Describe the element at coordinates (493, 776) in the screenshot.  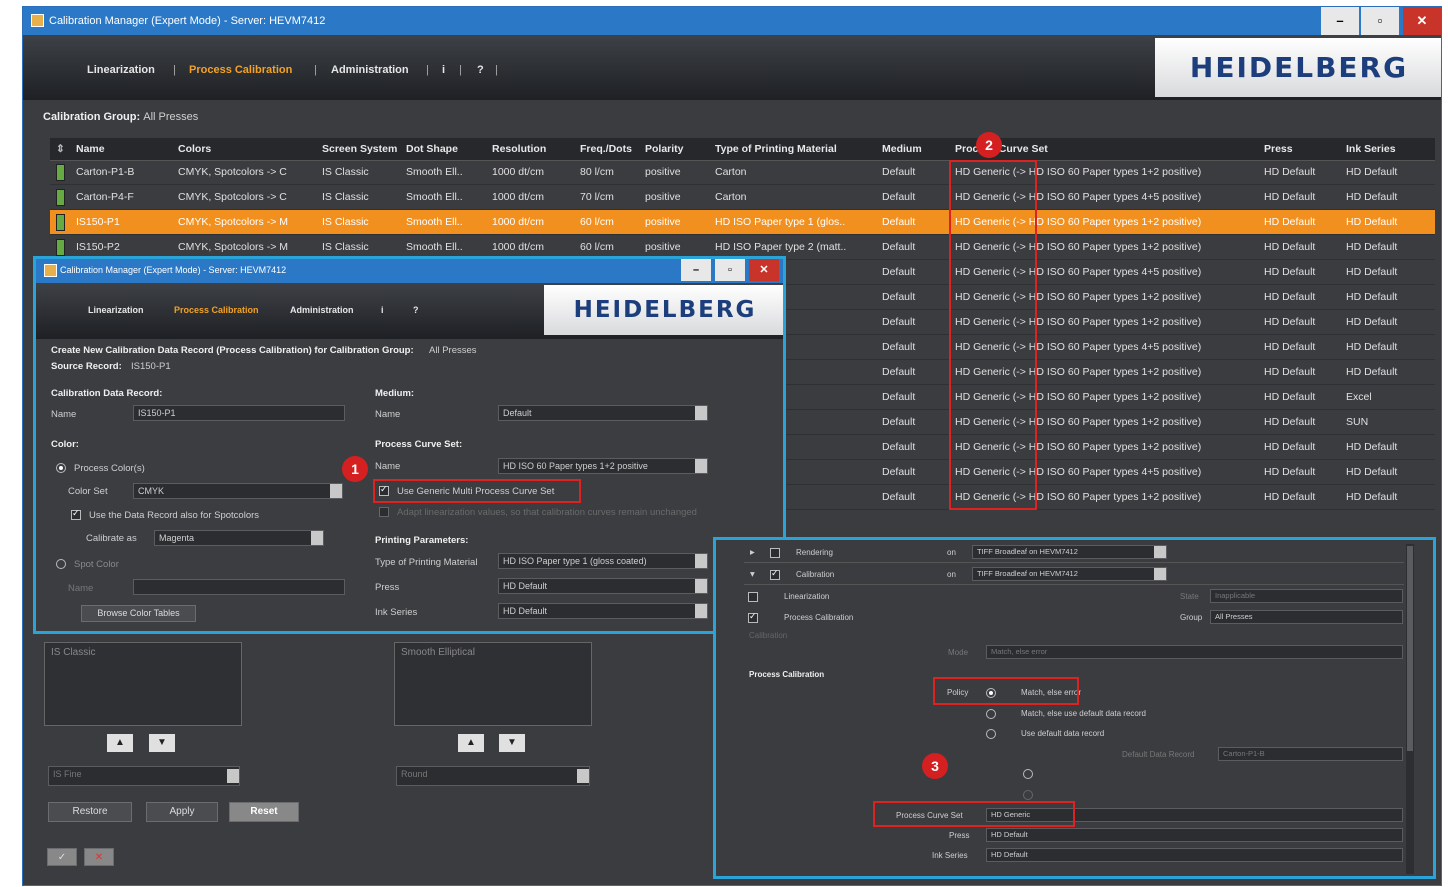
I see `dot-dropdown: Round` at that location.